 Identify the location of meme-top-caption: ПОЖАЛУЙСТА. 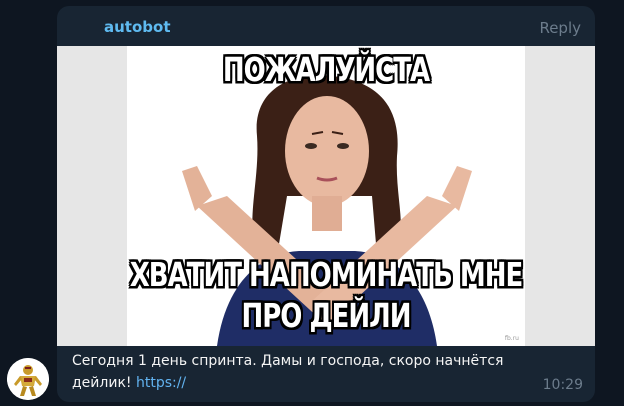
(326, 71).